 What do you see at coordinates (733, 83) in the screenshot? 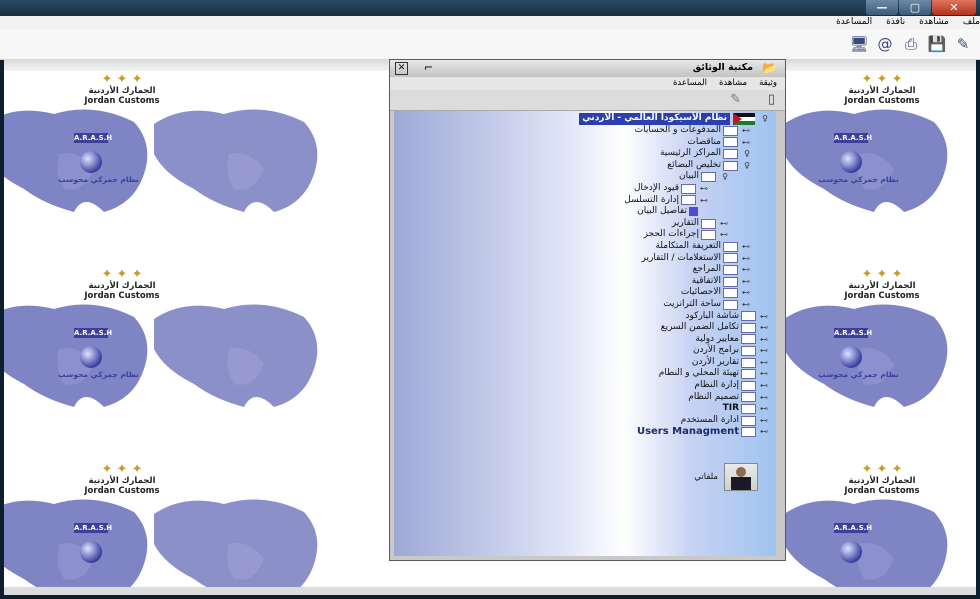
I see `doc-menu-view: مشاهدة` at bounding box center [733, 83].